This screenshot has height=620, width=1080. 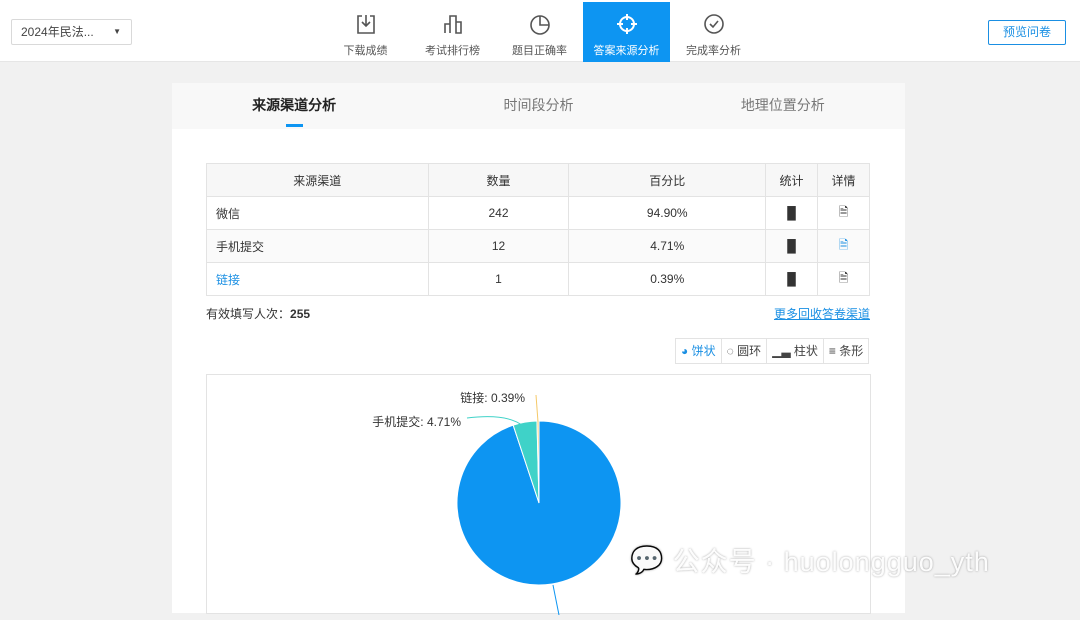 What do you see at coordinates (667, 213) in the screenshot?
I see `pct-cell: 94.90%` at bounding box center [667, 213].